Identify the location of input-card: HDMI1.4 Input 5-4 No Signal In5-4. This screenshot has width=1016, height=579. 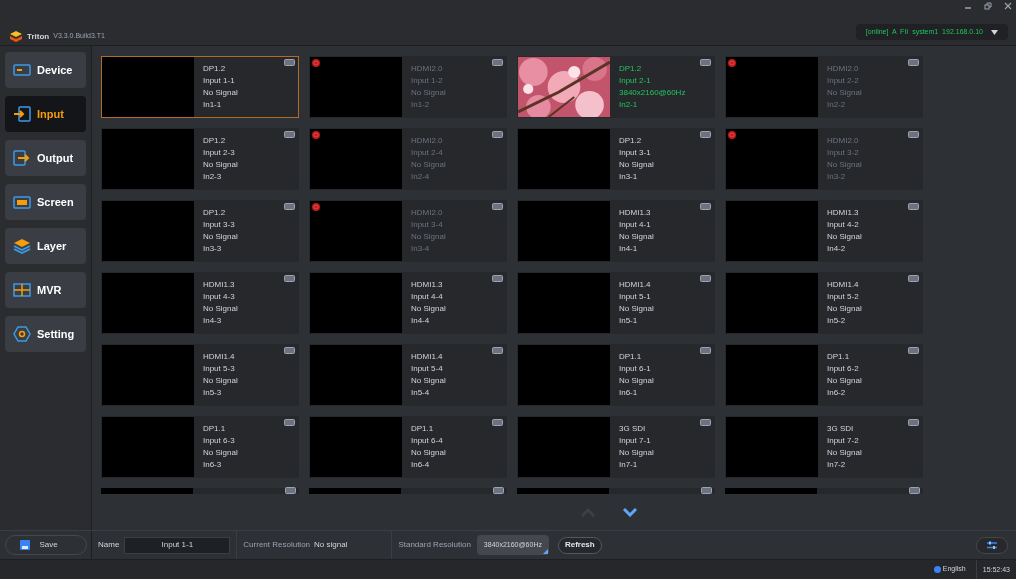
(408, 375).